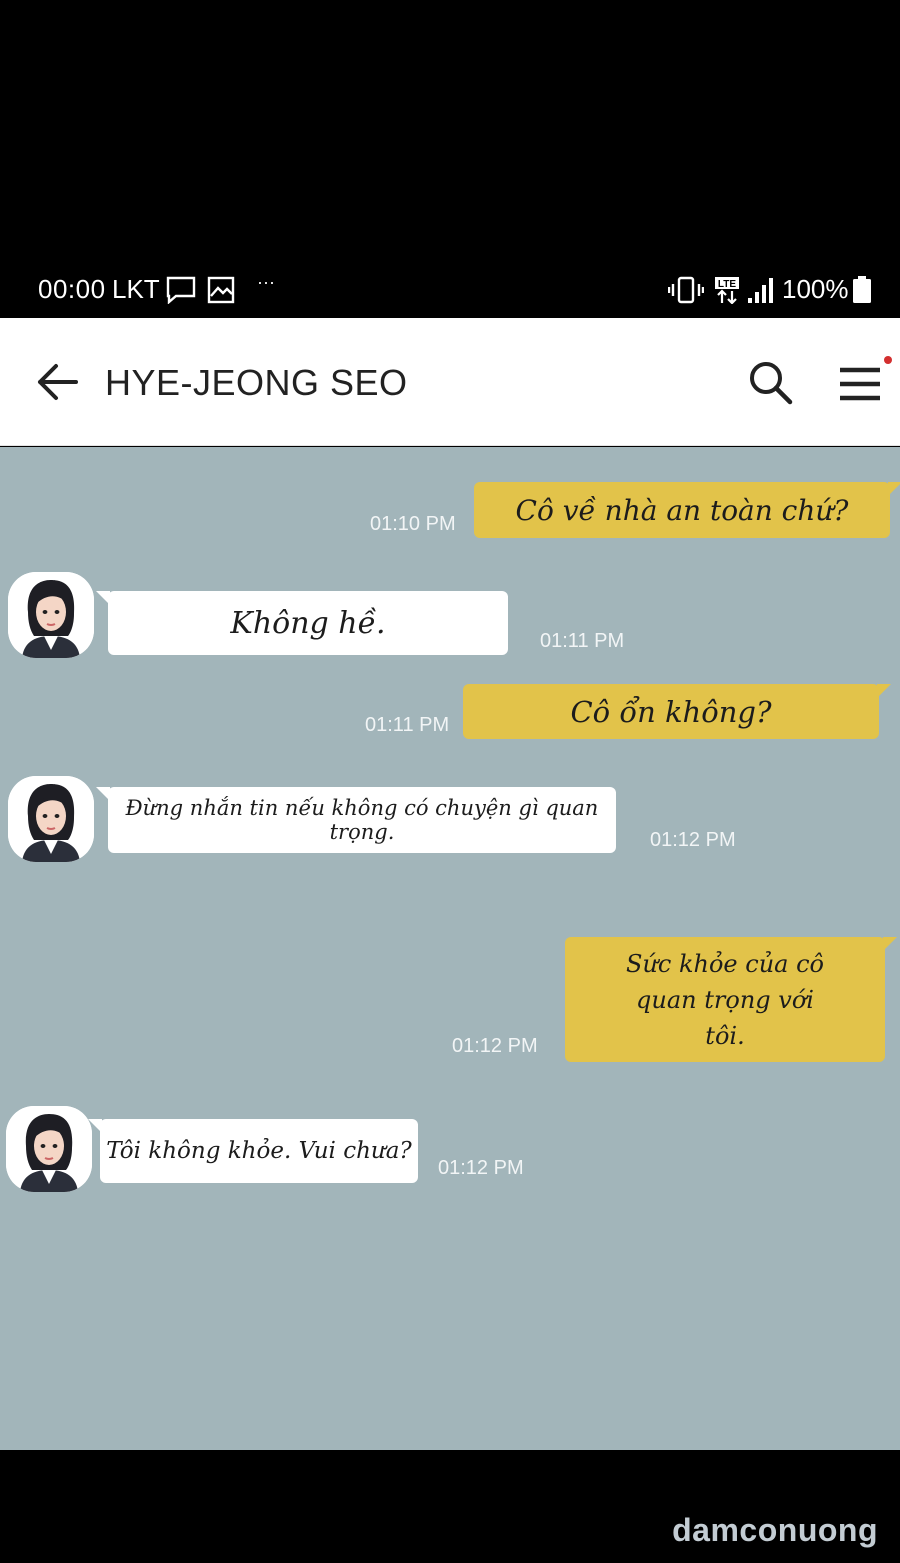 The width and height of the screenshot is (900, 1563). What do you see at coordinates (862, 292) in the screenshot?
I see `battery-icon` at bounding box center [862, 292].